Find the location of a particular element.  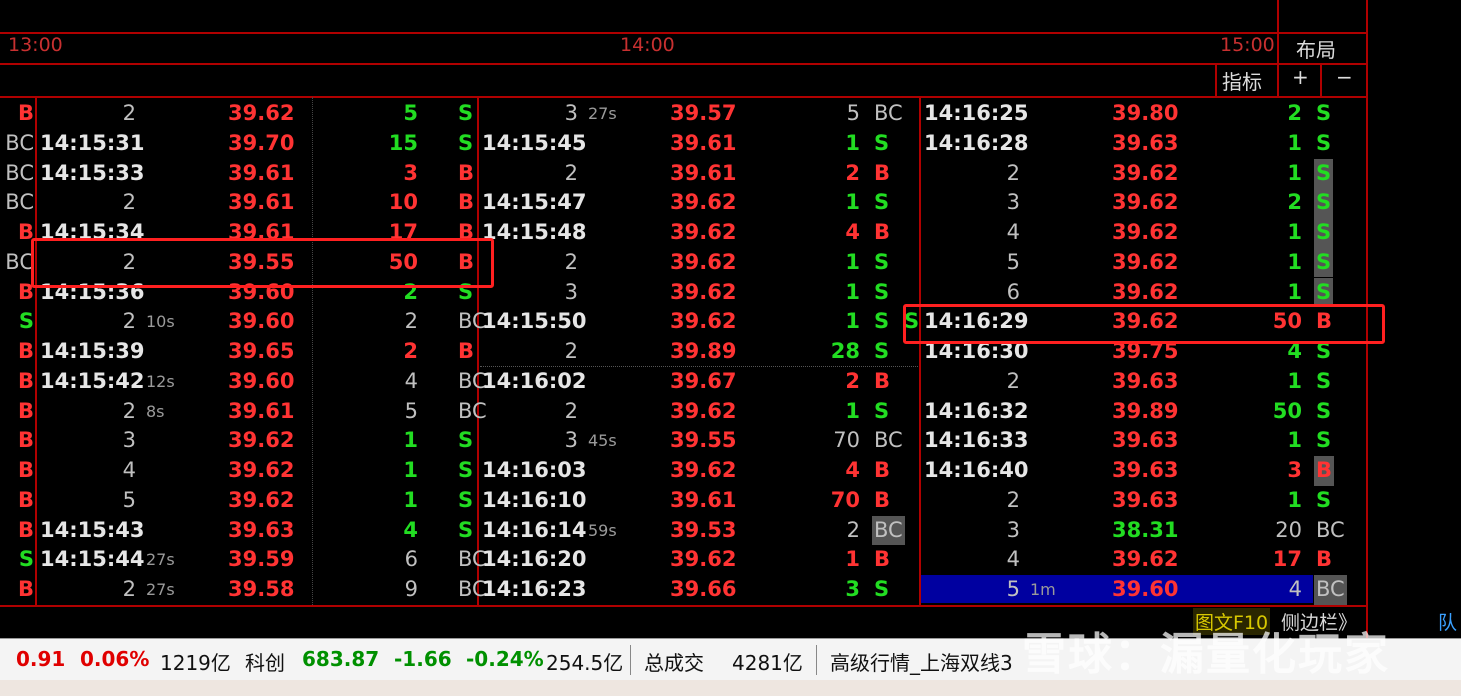

interval-tag: 27s is located at coordinates (602, 113).